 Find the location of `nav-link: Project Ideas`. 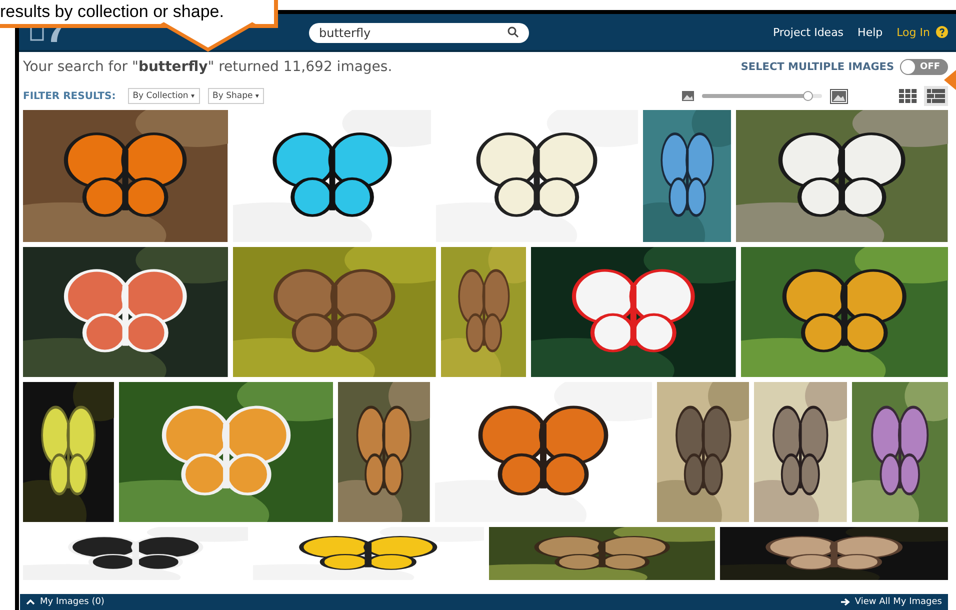

nav-link: Project Ideas is located at coordinates (808, 32).